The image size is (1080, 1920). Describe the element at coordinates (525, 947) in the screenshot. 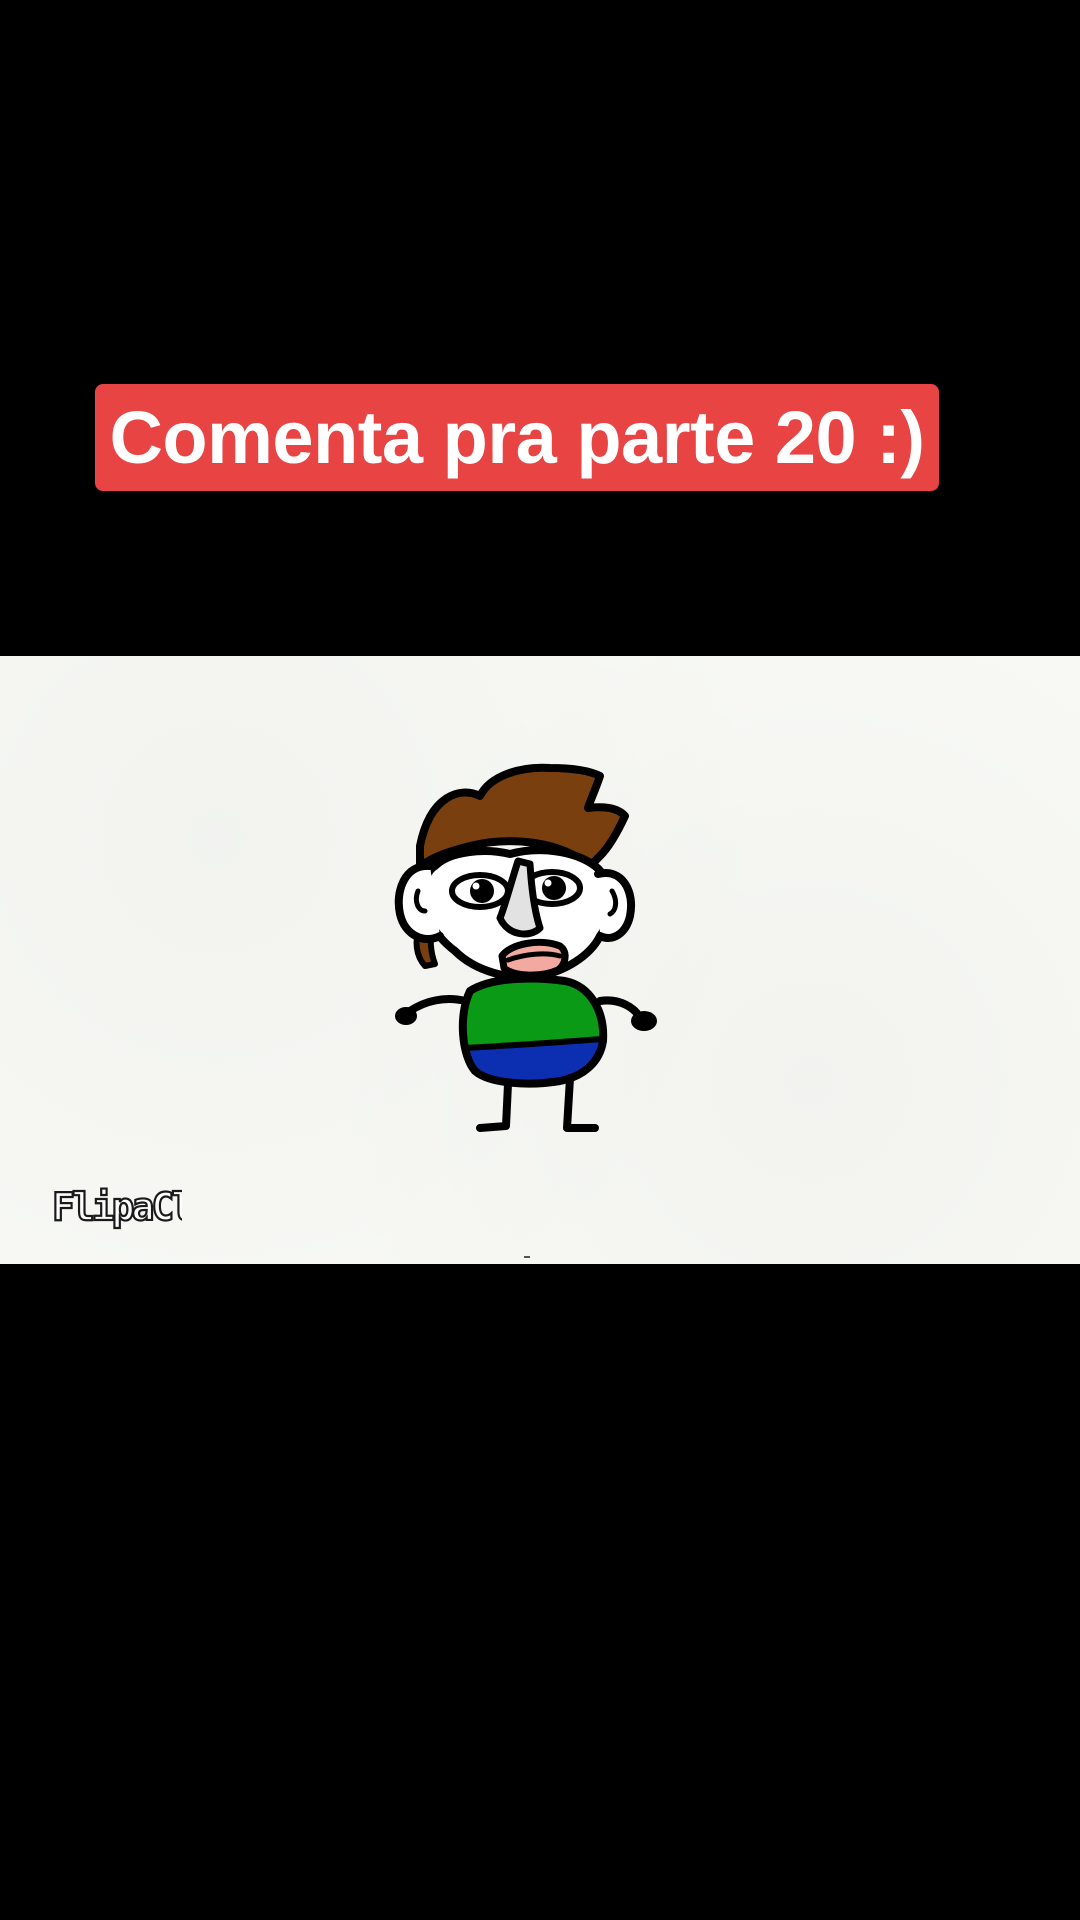

I see `cartoon-character` at that location.